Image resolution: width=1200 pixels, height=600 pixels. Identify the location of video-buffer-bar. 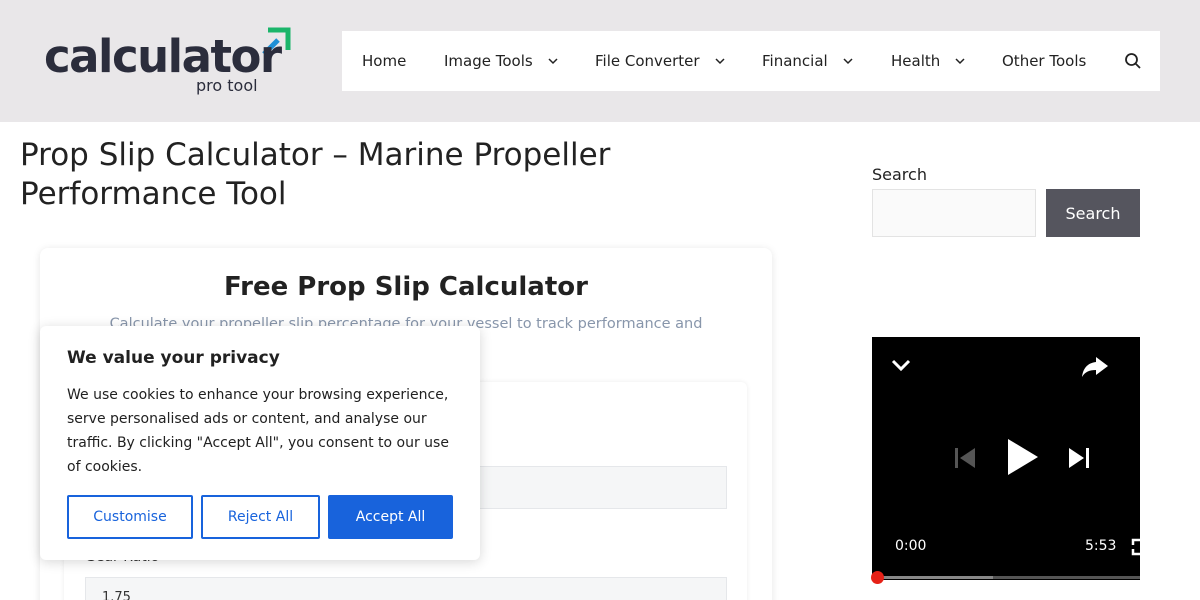
(932, 577).